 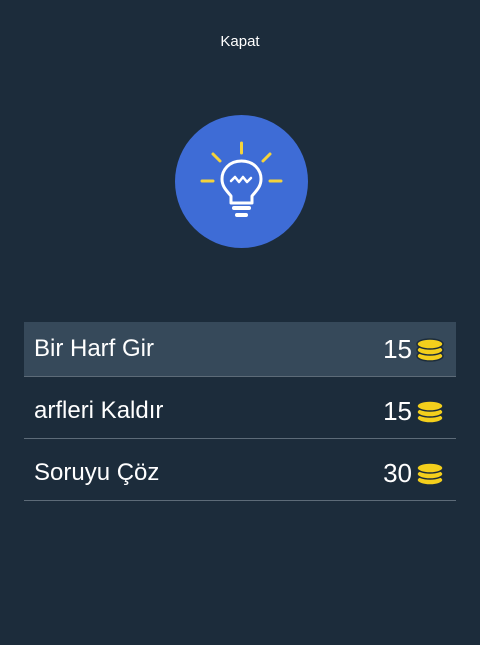 I want to click on close-button: Kapat, so click(x=240, y=41).